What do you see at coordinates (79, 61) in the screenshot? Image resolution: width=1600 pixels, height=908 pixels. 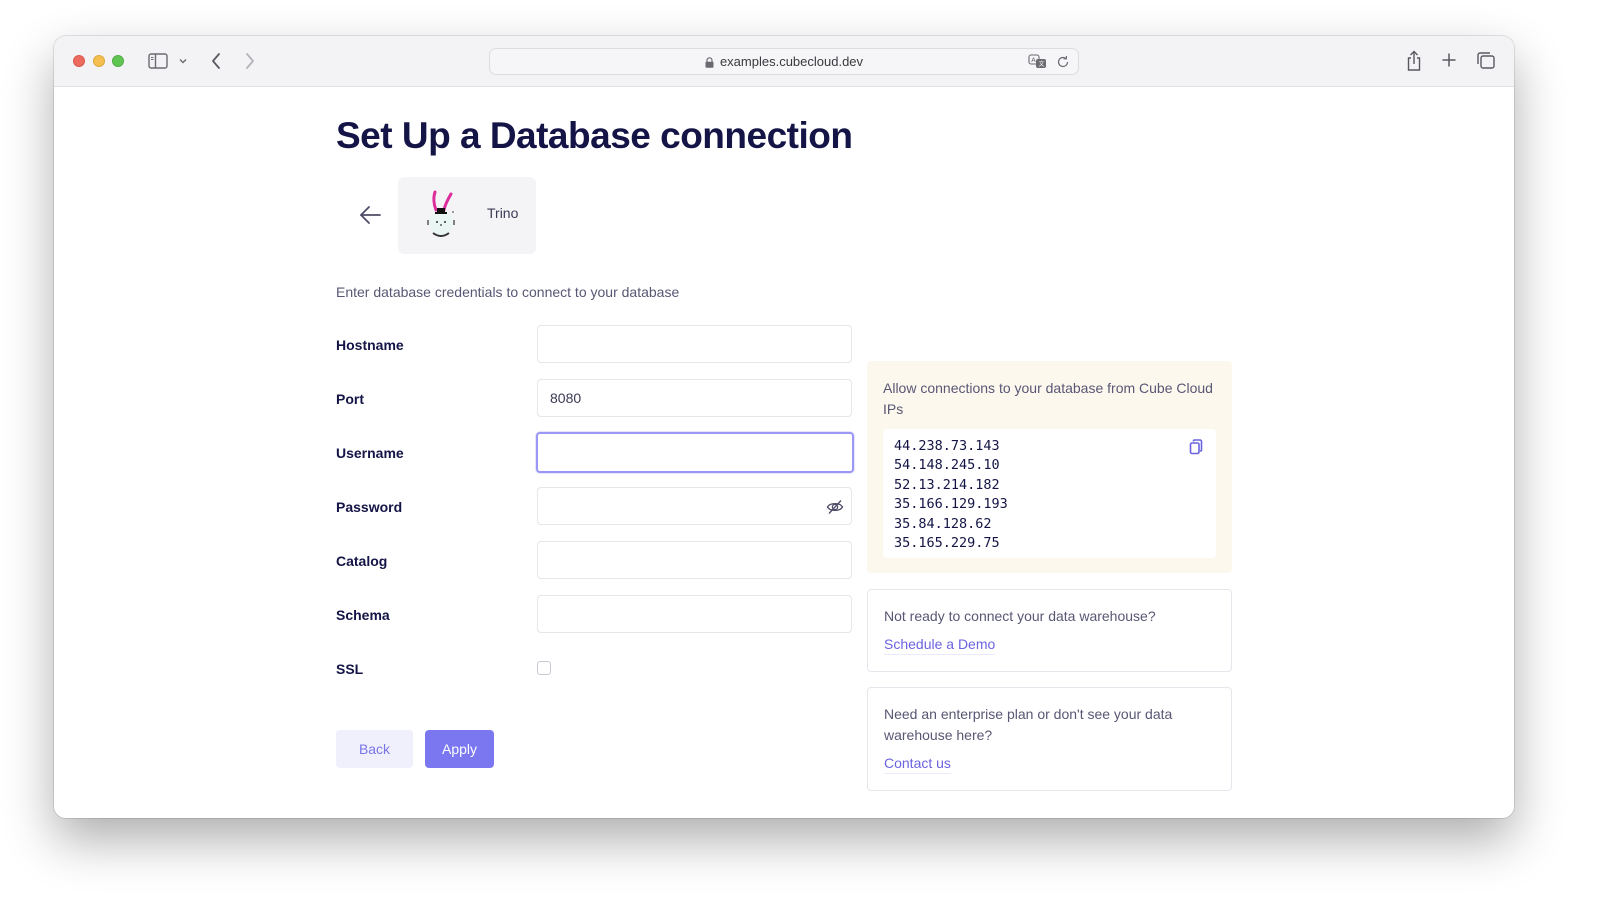 I see `close-window-button` at bounding box center [79, 61].